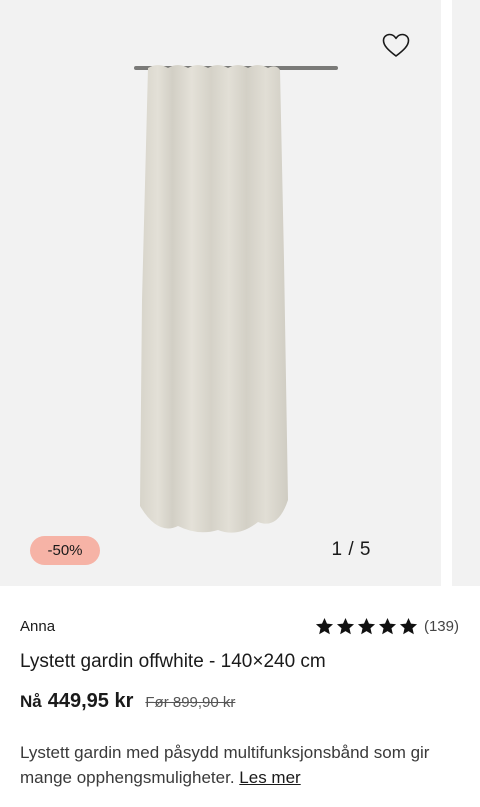 The image size is (480, 807). What do you see at coordinates (269, 777) in the screenshot?
I see `read-more-link: Les mer` at bounding box center [269, 777].